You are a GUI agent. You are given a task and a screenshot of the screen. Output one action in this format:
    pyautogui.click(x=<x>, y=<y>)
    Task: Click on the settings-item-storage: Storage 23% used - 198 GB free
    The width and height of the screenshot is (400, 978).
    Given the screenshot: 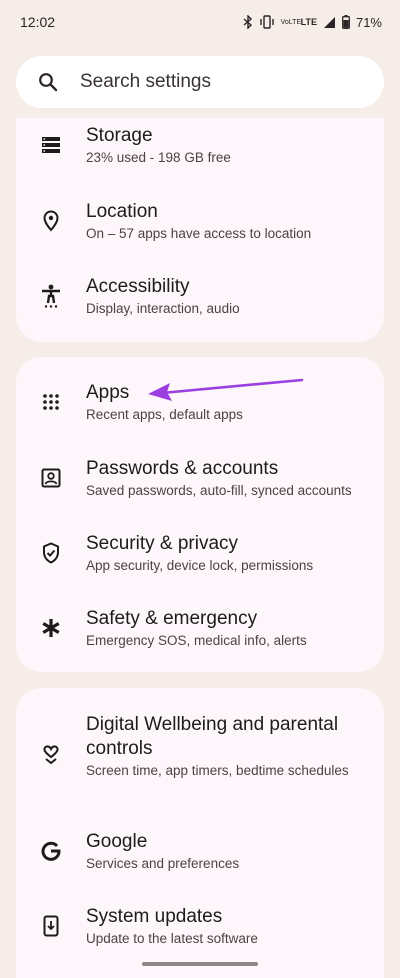 What is the action you would take?
    pyautogui.click(x=200, y=154)
    